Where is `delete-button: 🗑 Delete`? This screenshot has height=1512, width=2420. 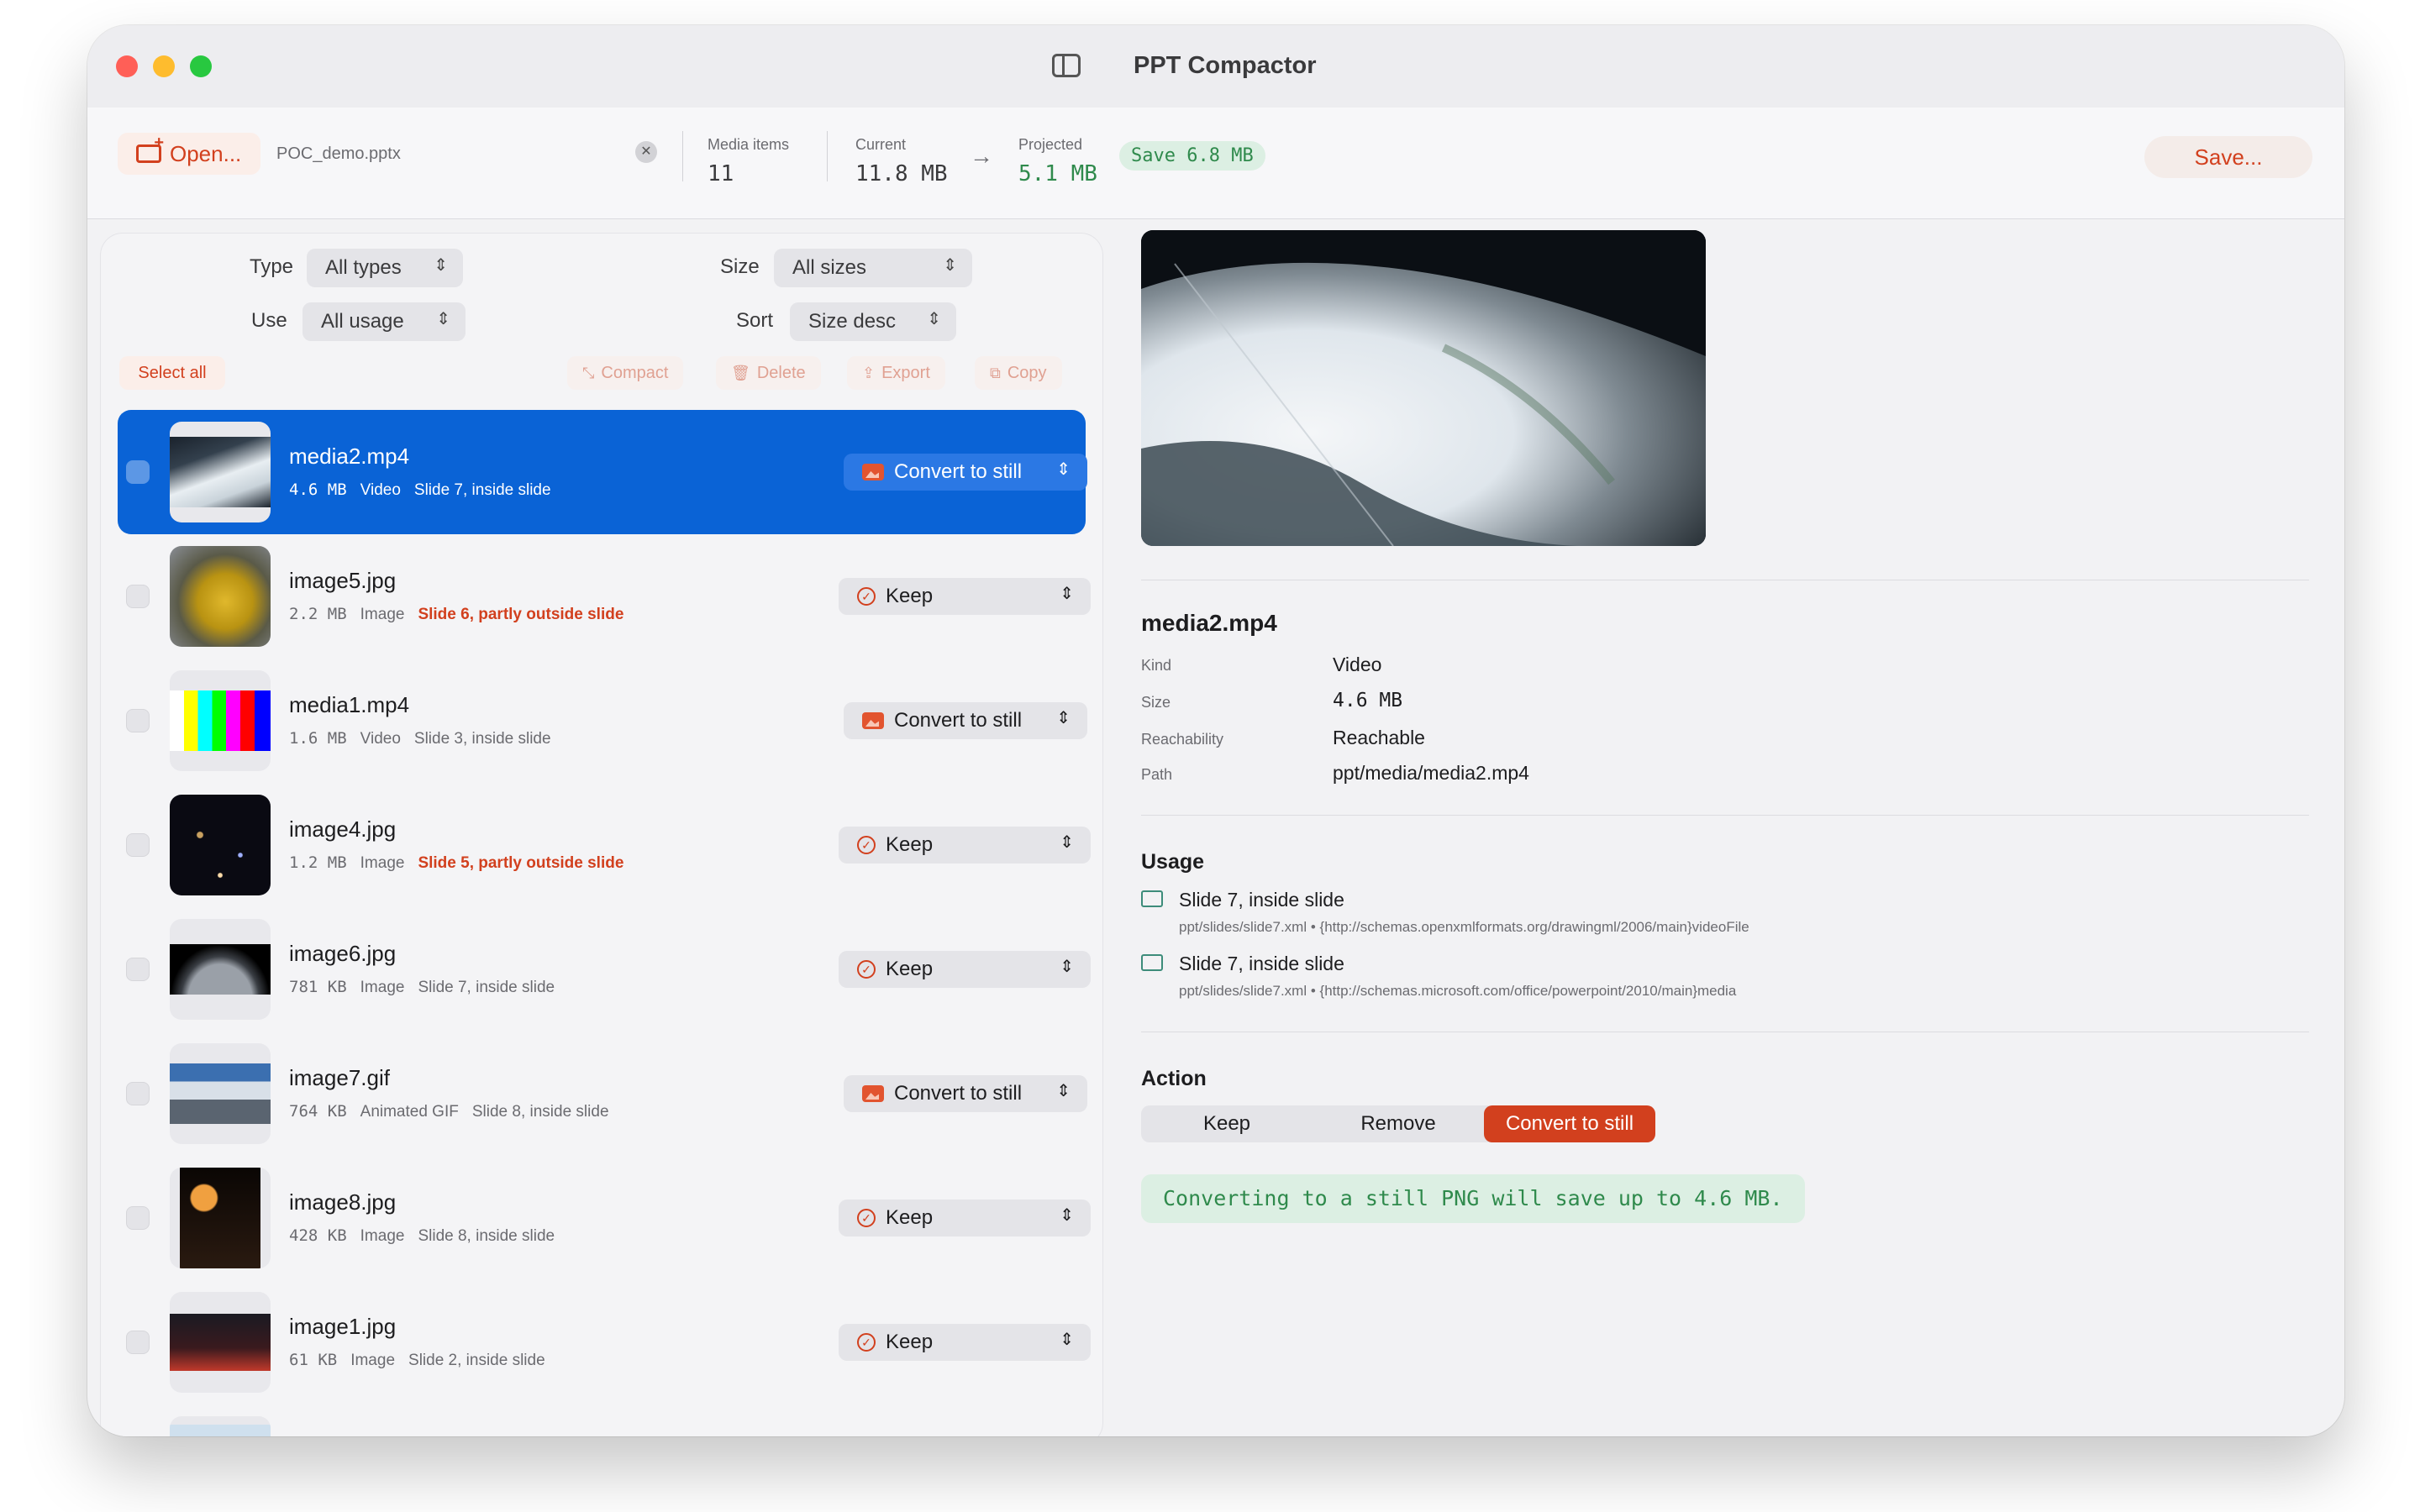
delete-button: 🗑 Delete is located at coordinates (768, 373).